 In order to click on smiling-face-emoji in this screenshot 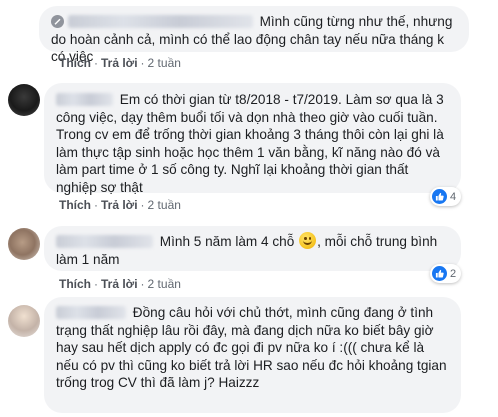, I will do `click(308, 240)`.